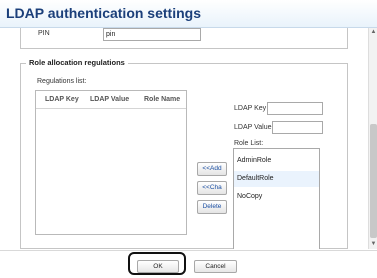 The height and width of the screenshot is (278, 377). I want to click on ok-button: OK, so click(158, 266).